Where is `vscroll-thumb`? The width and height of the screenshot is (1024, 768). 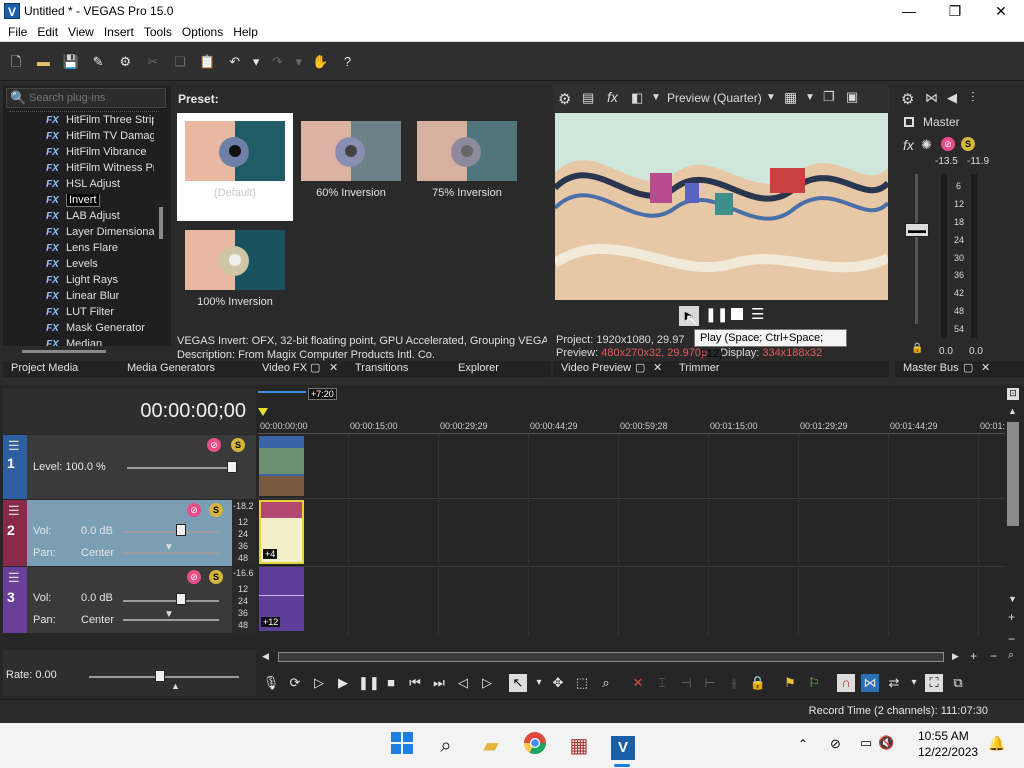 vscroll-thumb is located at coordinates (1013, 474).